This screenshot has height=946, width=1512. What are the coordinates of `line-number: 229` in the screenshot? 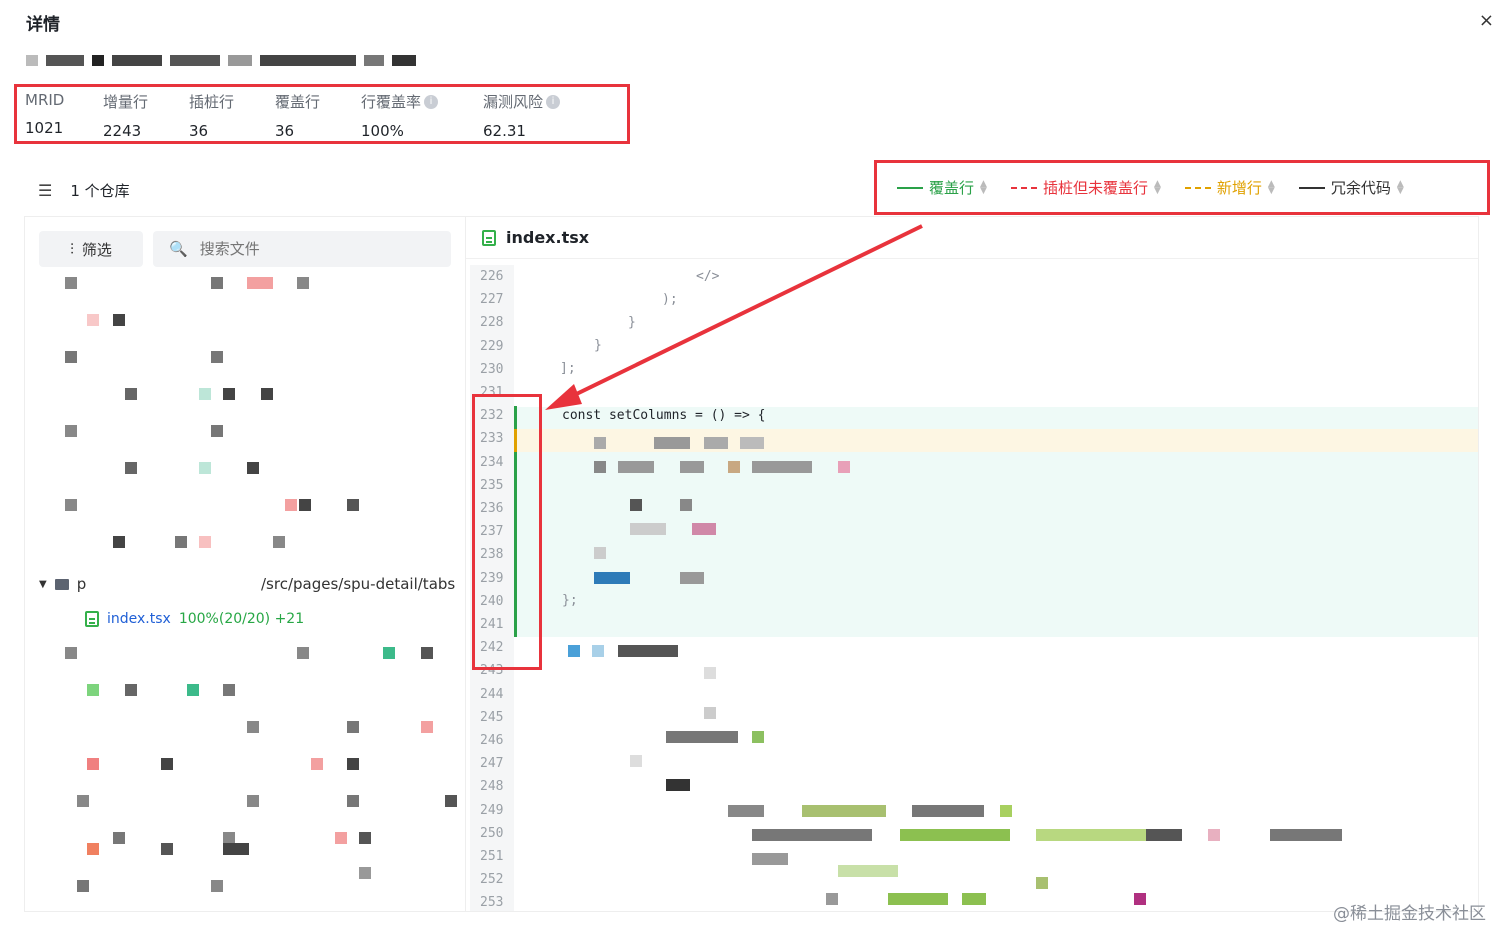 It's located at (492, 346).